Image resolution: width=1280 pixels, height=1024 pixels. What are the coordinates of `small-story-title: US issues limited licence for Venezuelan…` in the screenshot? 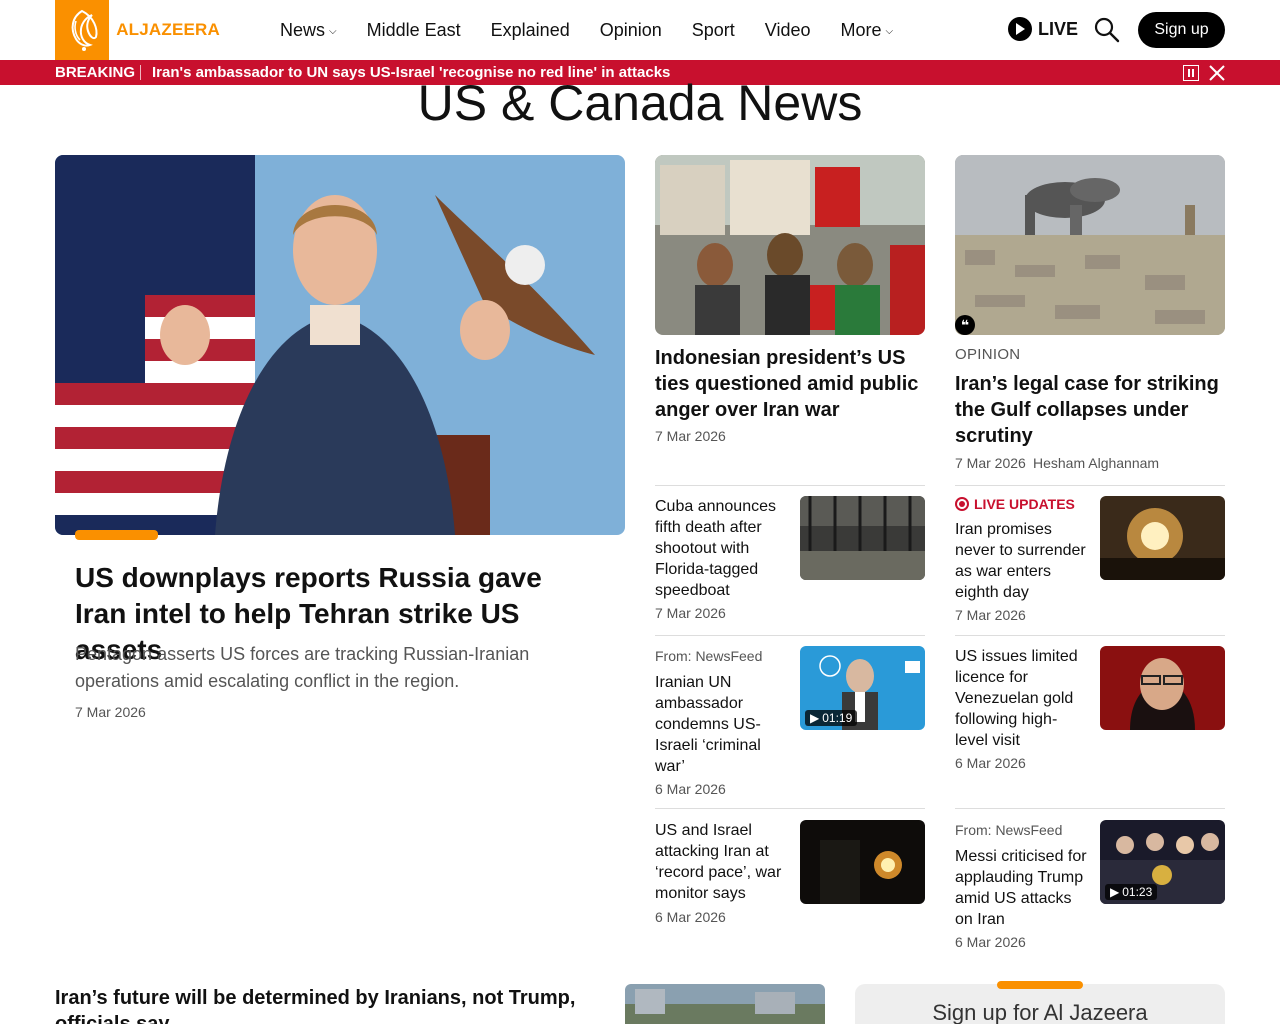 It's located at (1022, 698).